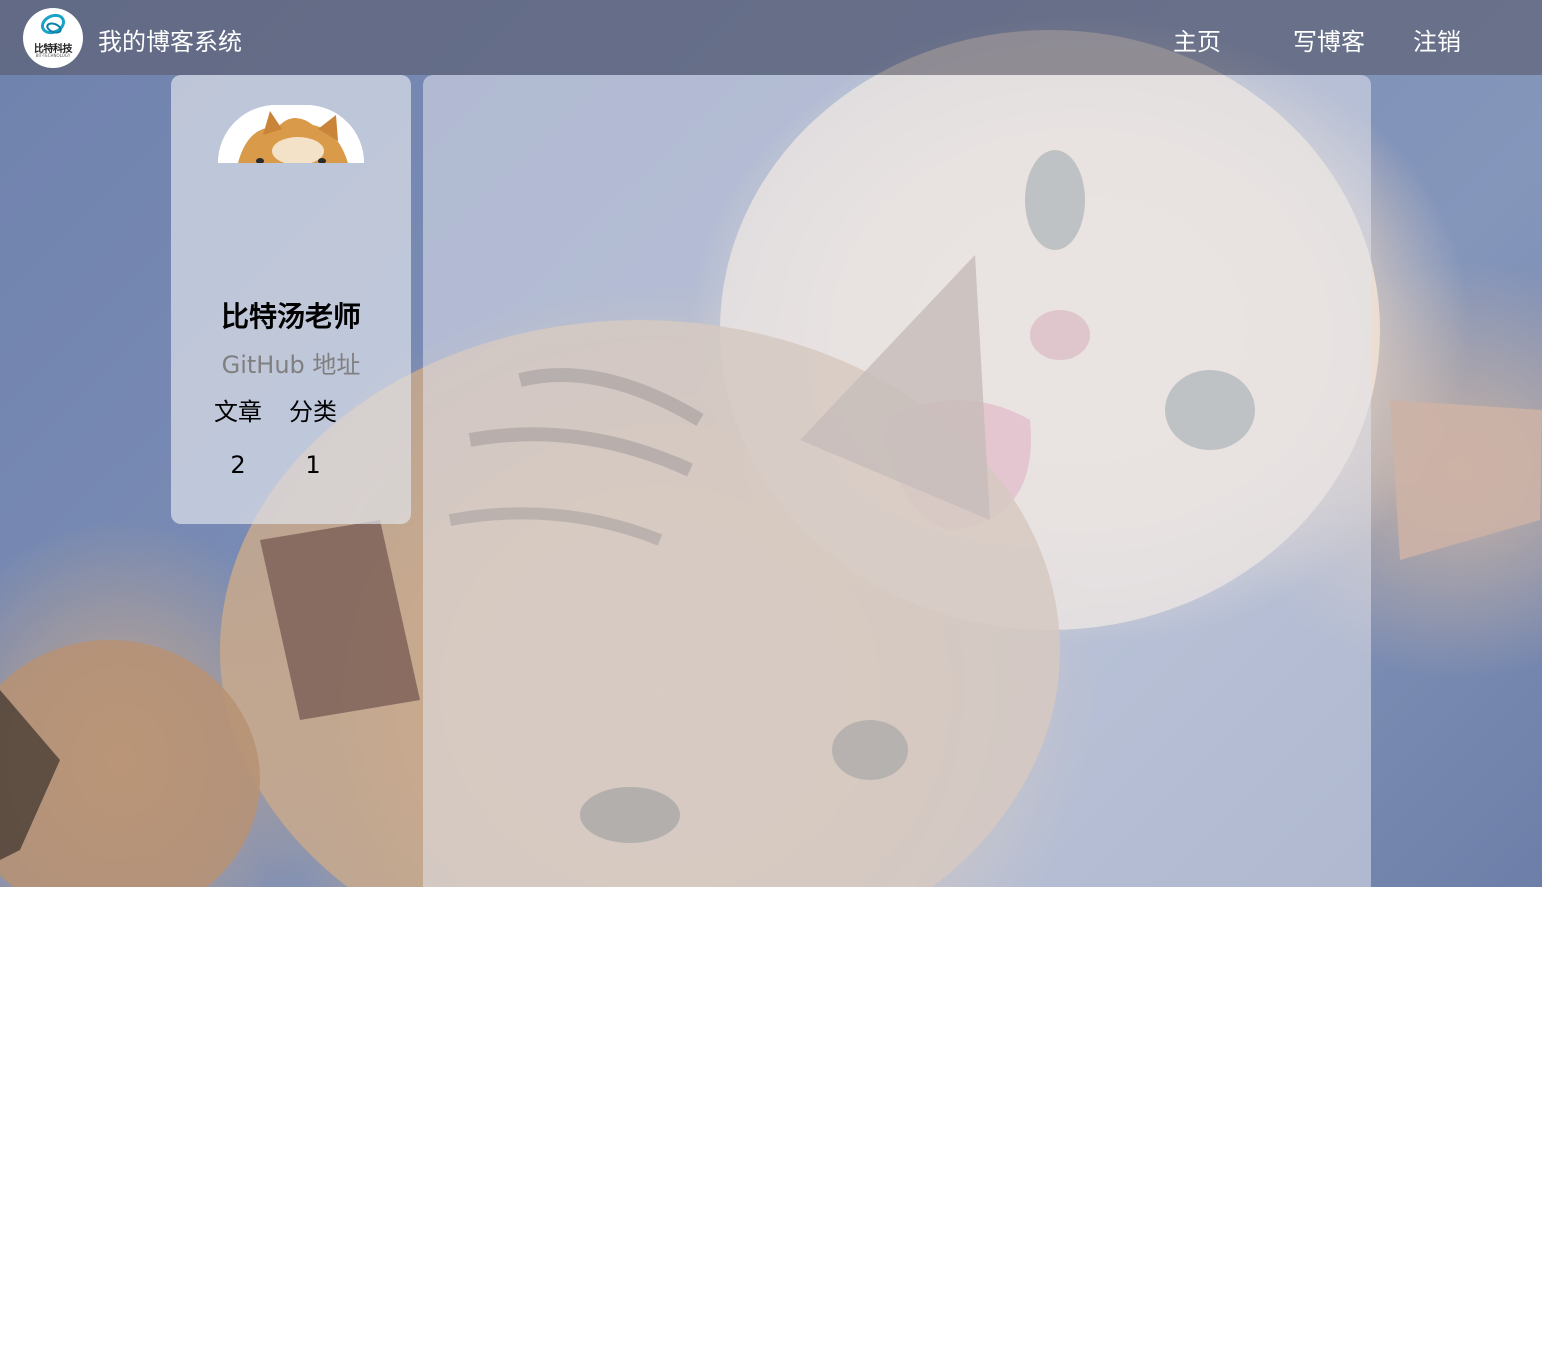  Describe the element at coordinates (291, 362) in the screenshot. I see `github-link: GitHub 地址` at that location.